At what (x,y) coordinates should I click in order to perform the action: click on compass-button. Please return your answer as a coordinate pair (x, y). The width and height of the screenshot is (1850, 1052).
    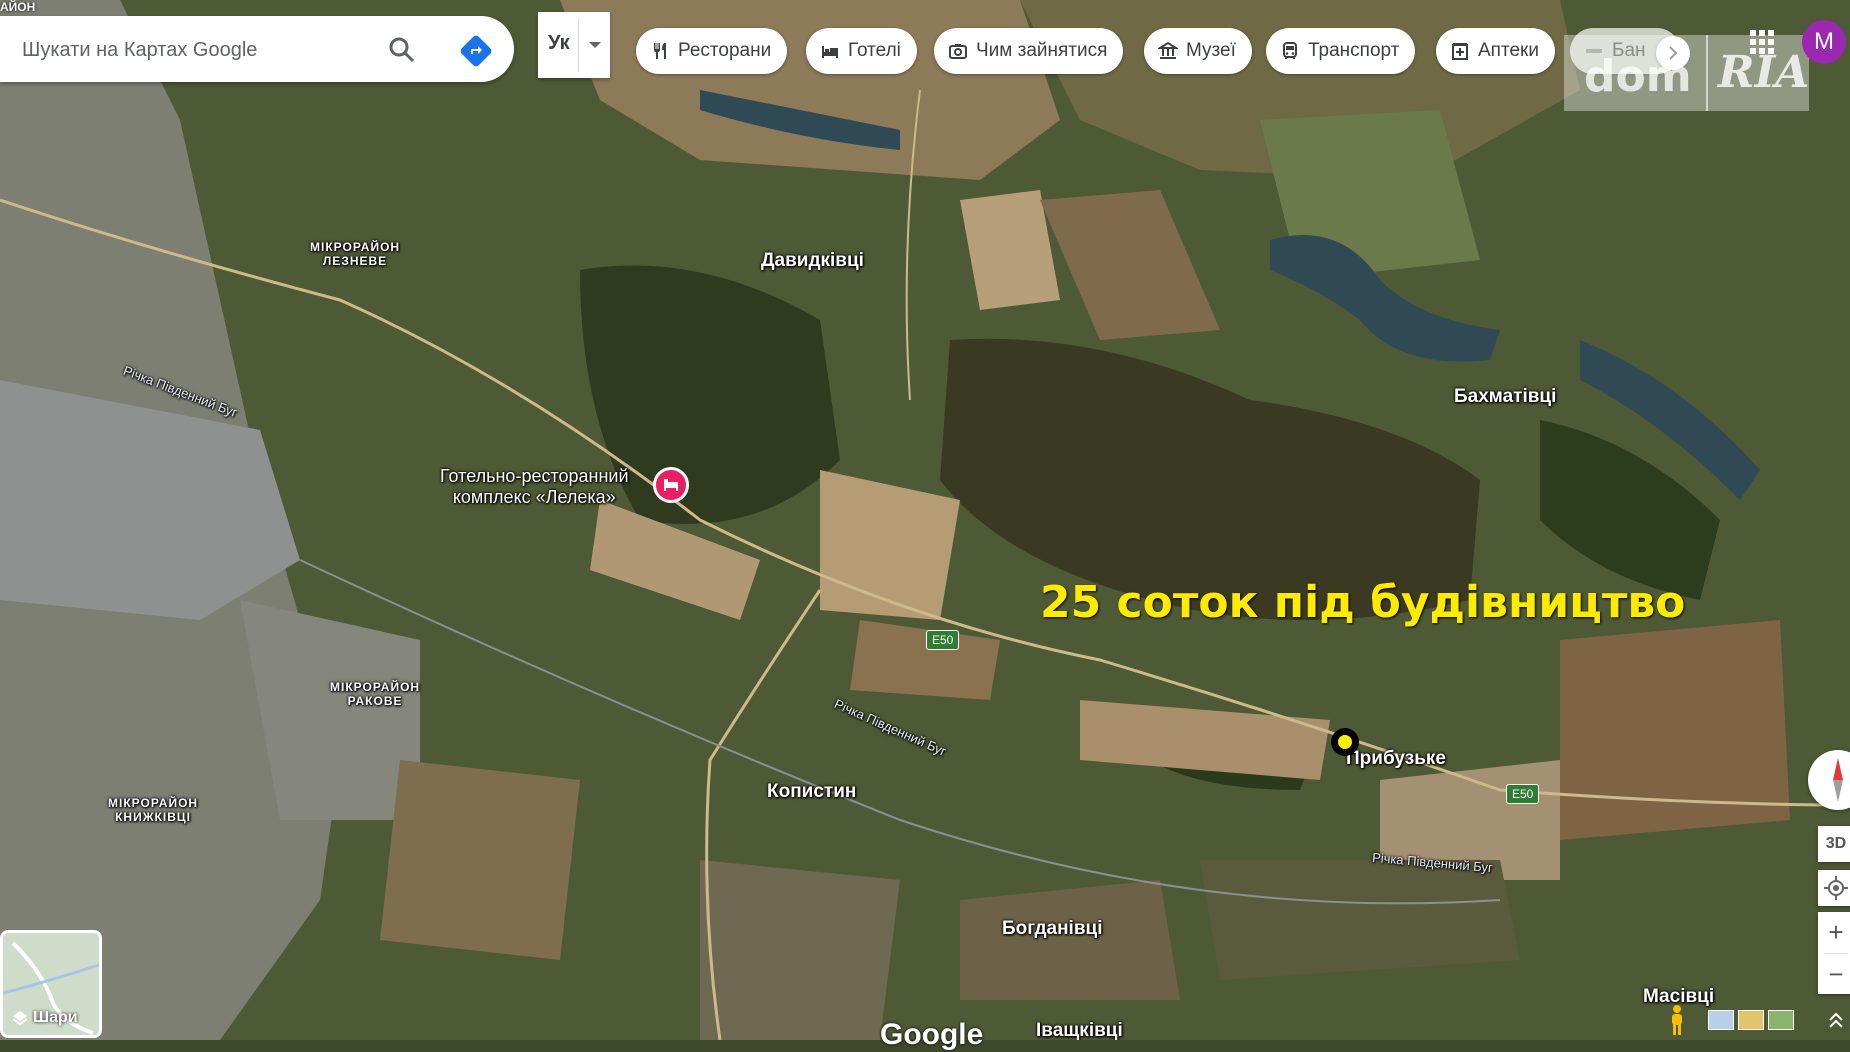
    Looking at the image, I should click on (1829, 780).